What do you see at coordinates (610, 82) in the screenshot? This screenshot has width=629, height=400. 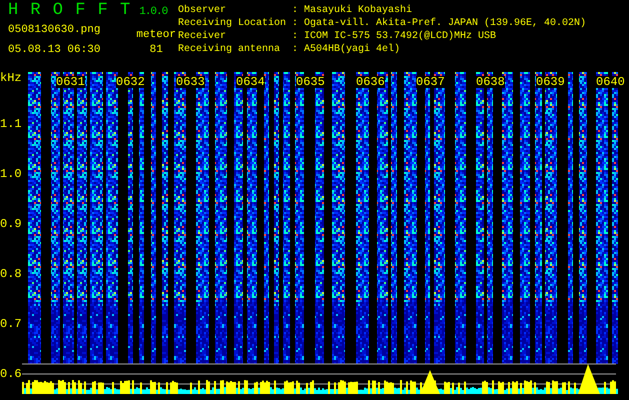 I see `time-label: 0640` at bounding box center [610, 82].